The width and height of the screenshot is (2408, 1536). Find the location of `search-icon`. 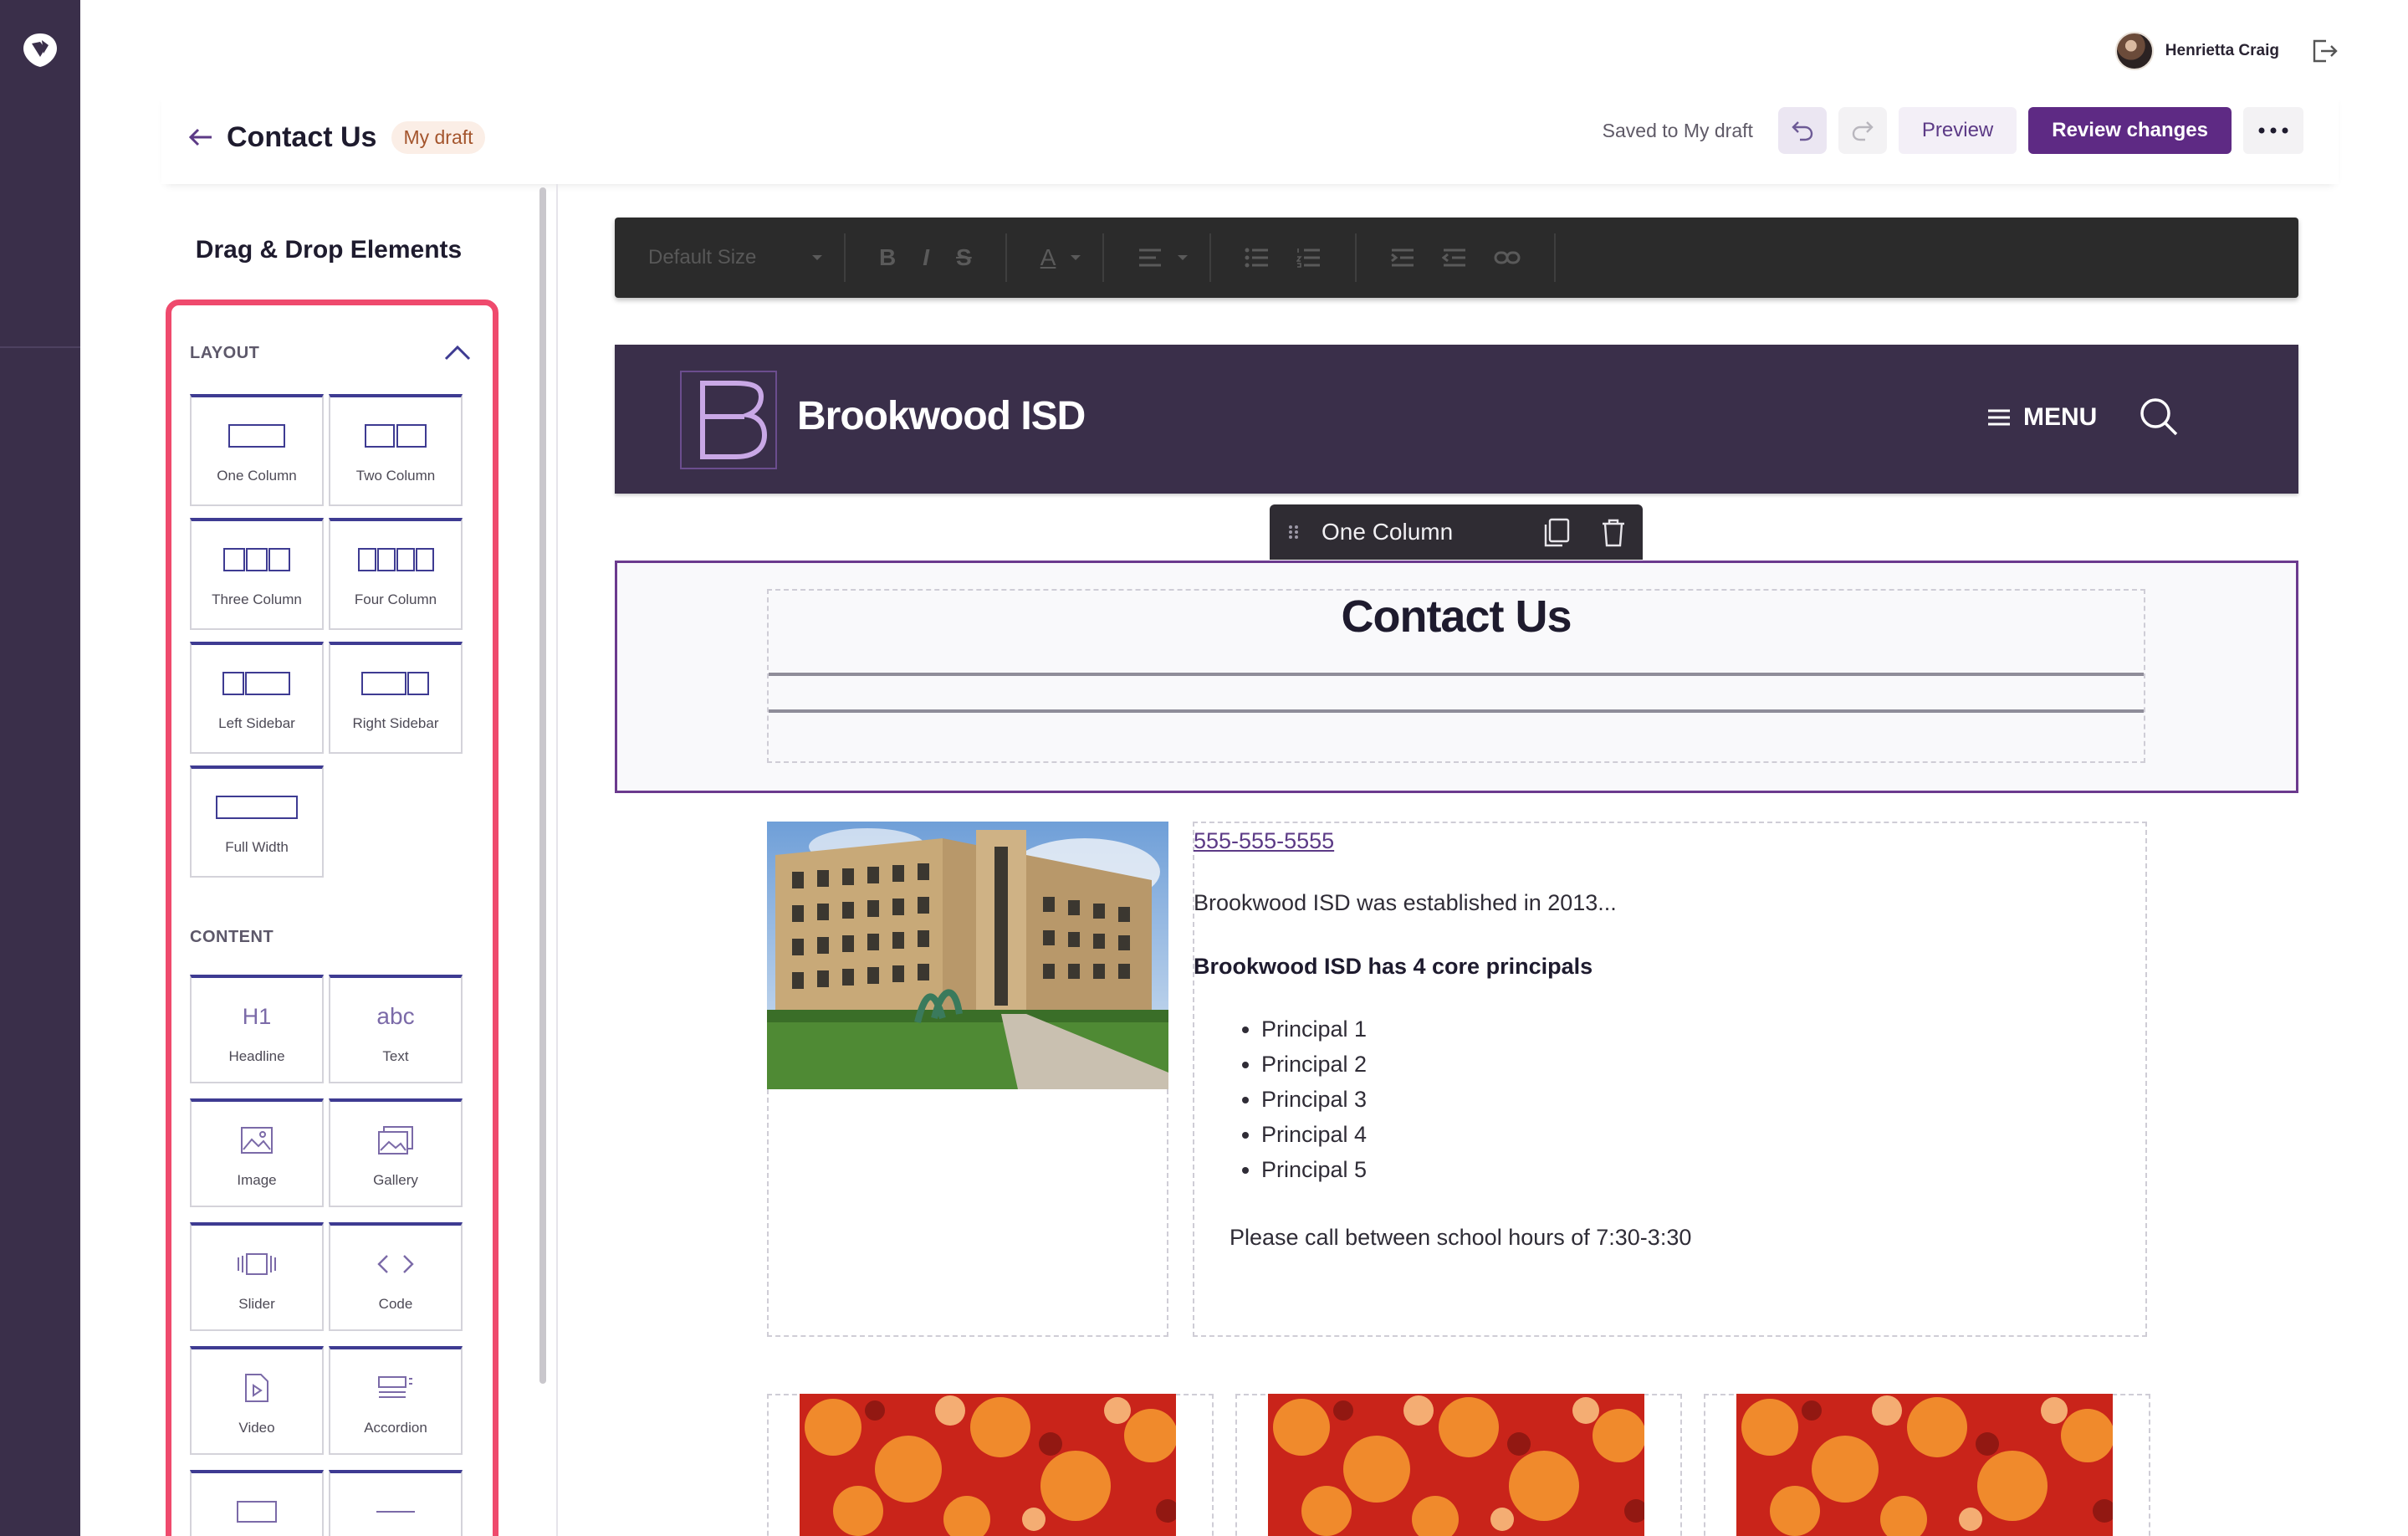

search-icon is located at coordinates (2159, 417).